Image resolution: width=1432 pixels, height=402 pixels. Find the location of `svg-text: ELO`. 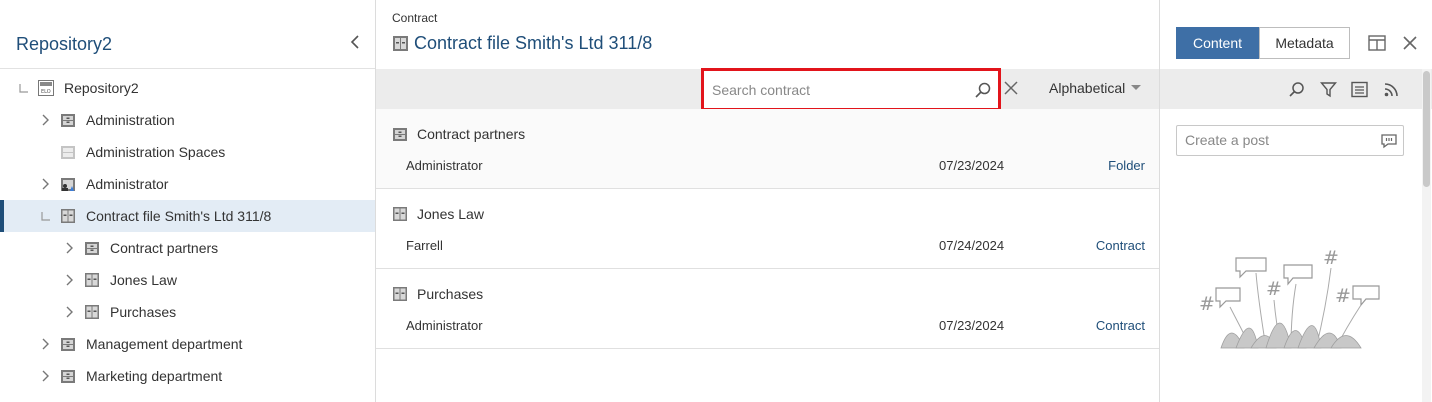

svg-text: ELO is located at coordinates (46, 92).